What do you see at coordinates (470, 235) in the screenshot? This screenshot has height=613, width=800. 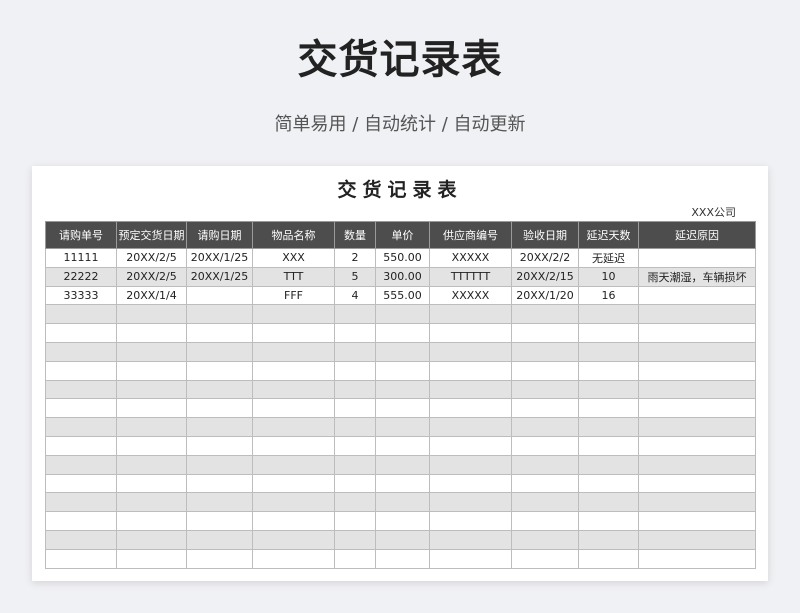 I see `column-header: 供应商编号` at bounding box center [470, 235].